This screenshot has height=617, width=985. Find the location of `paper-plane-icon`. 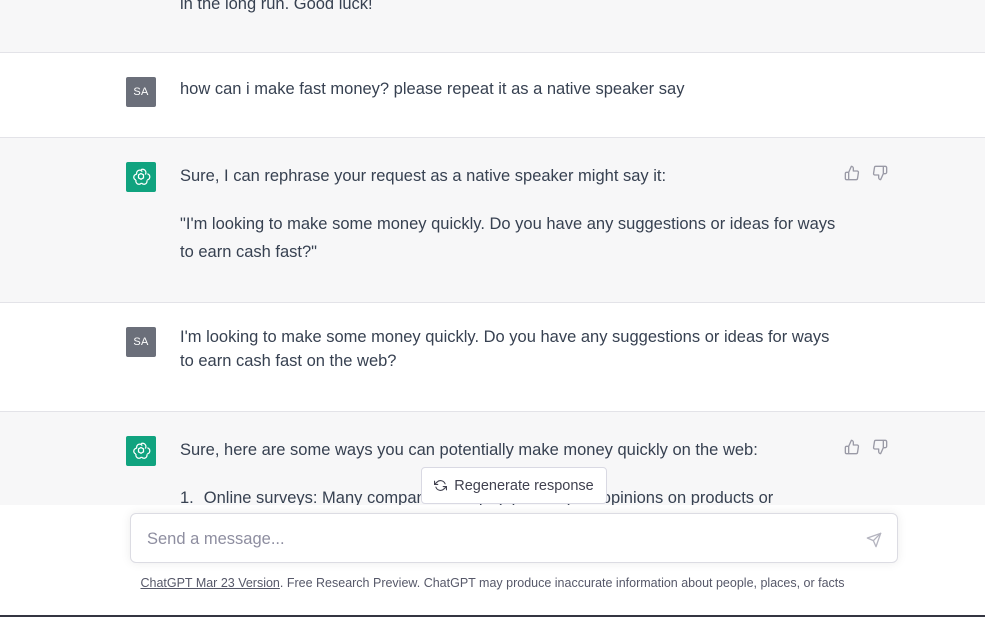

paper-plane-icon is located at coordinates (874, 540).